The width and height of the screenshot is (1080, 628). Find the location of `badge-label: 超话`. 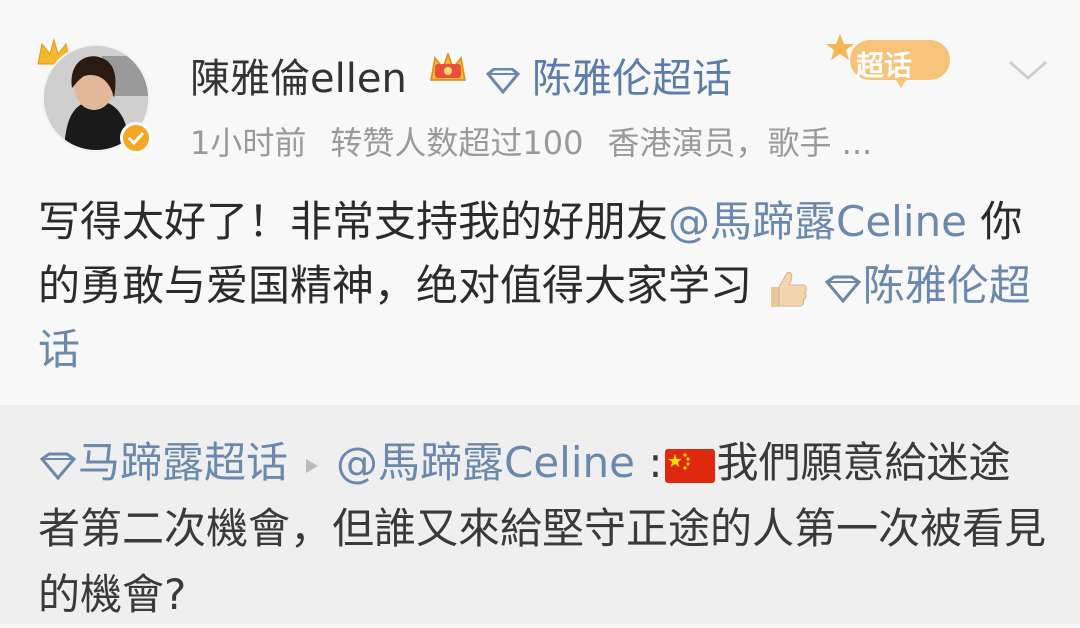

badge-label: 超话 is located at coordinates (884, 65).